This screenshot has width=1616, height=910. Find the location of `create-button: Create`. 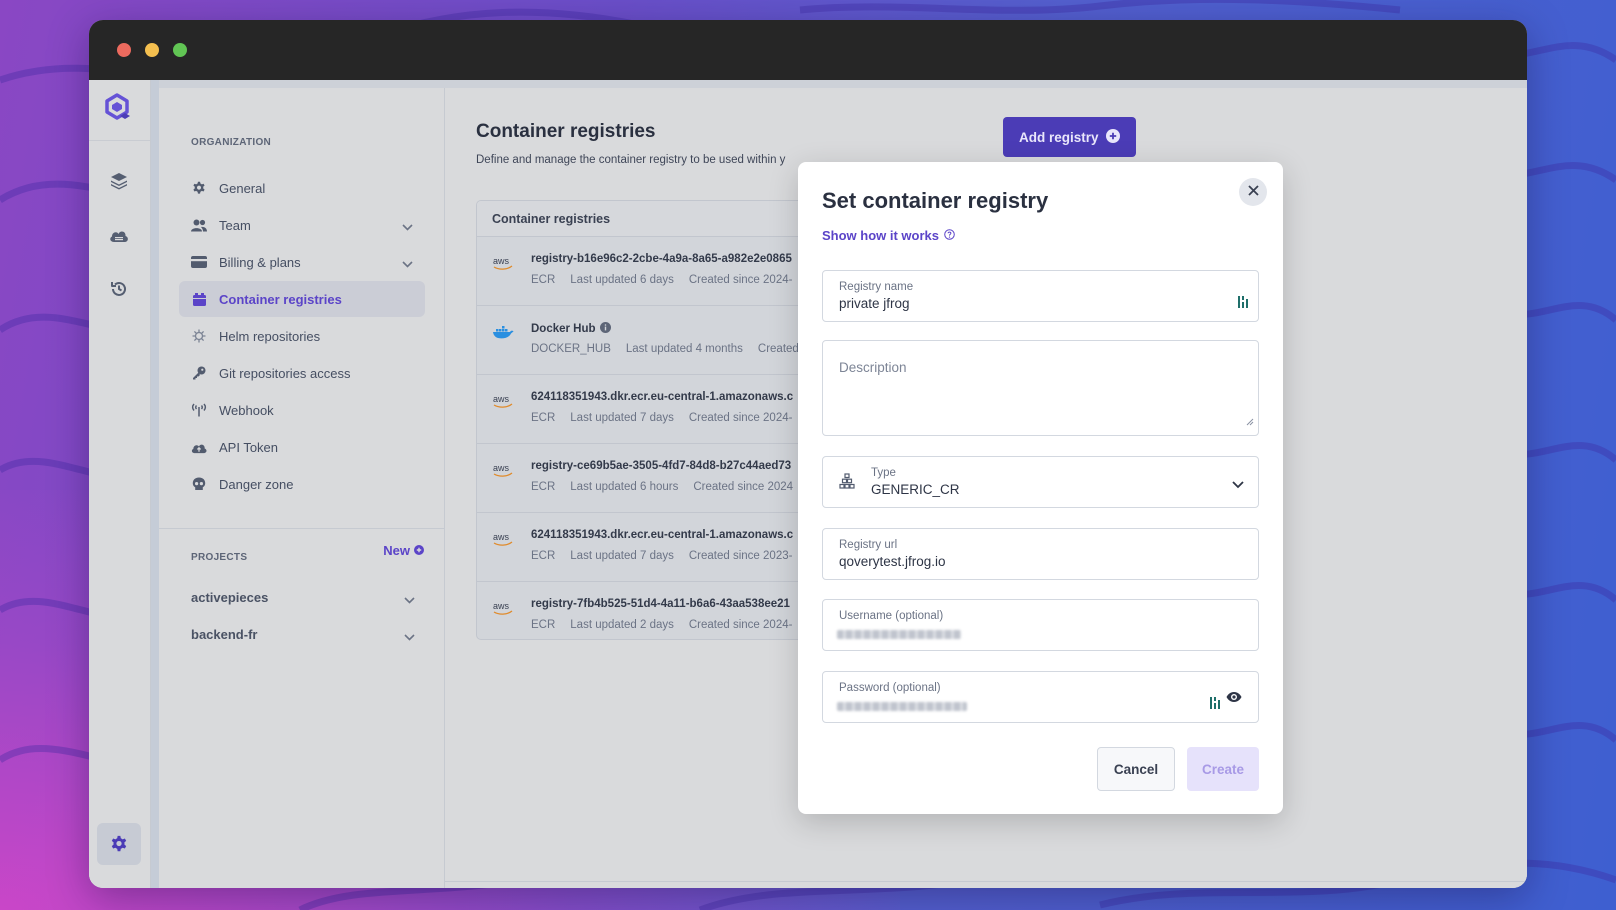

create-button: Create is located at coordinates (1223, 769).